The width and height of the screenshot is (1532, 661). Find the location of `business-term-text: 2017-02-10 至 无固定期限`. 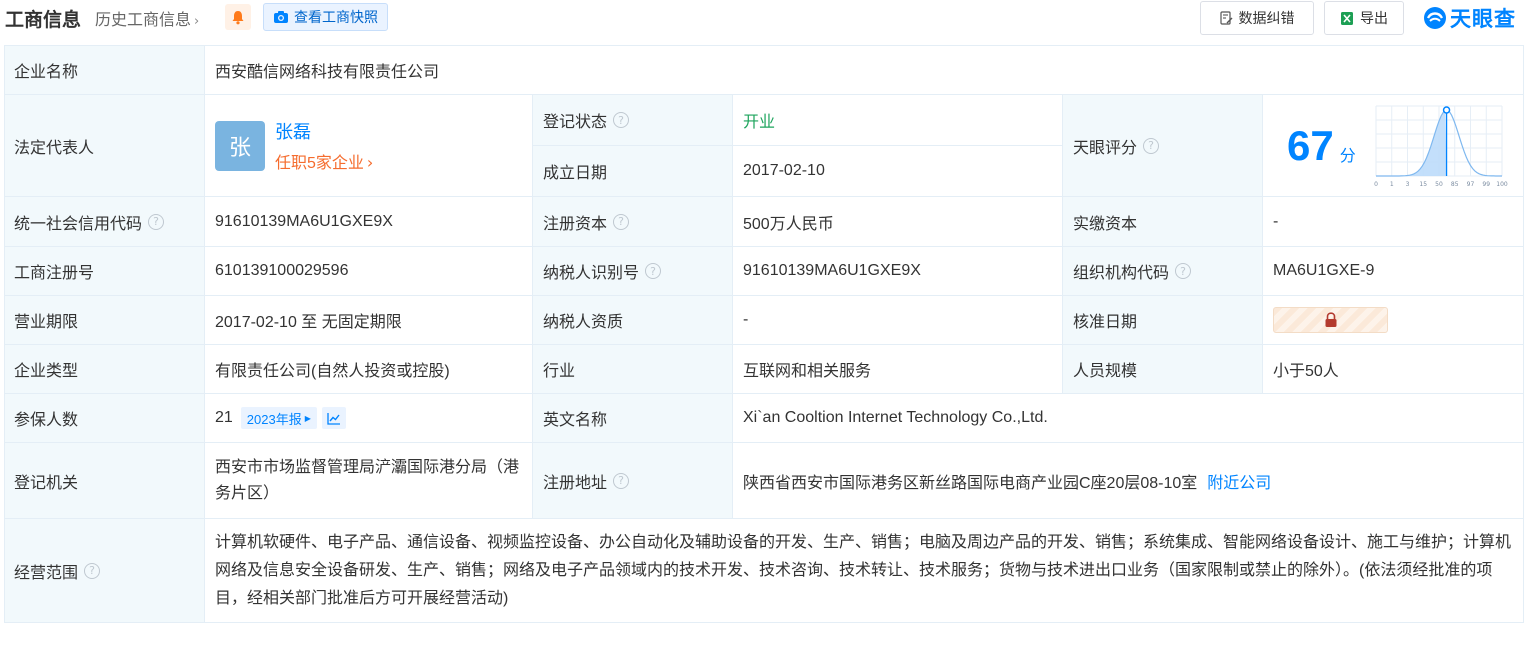

business-term-text: 2017-02-10 至 无固定期限 is located at coordinates (308, 322).